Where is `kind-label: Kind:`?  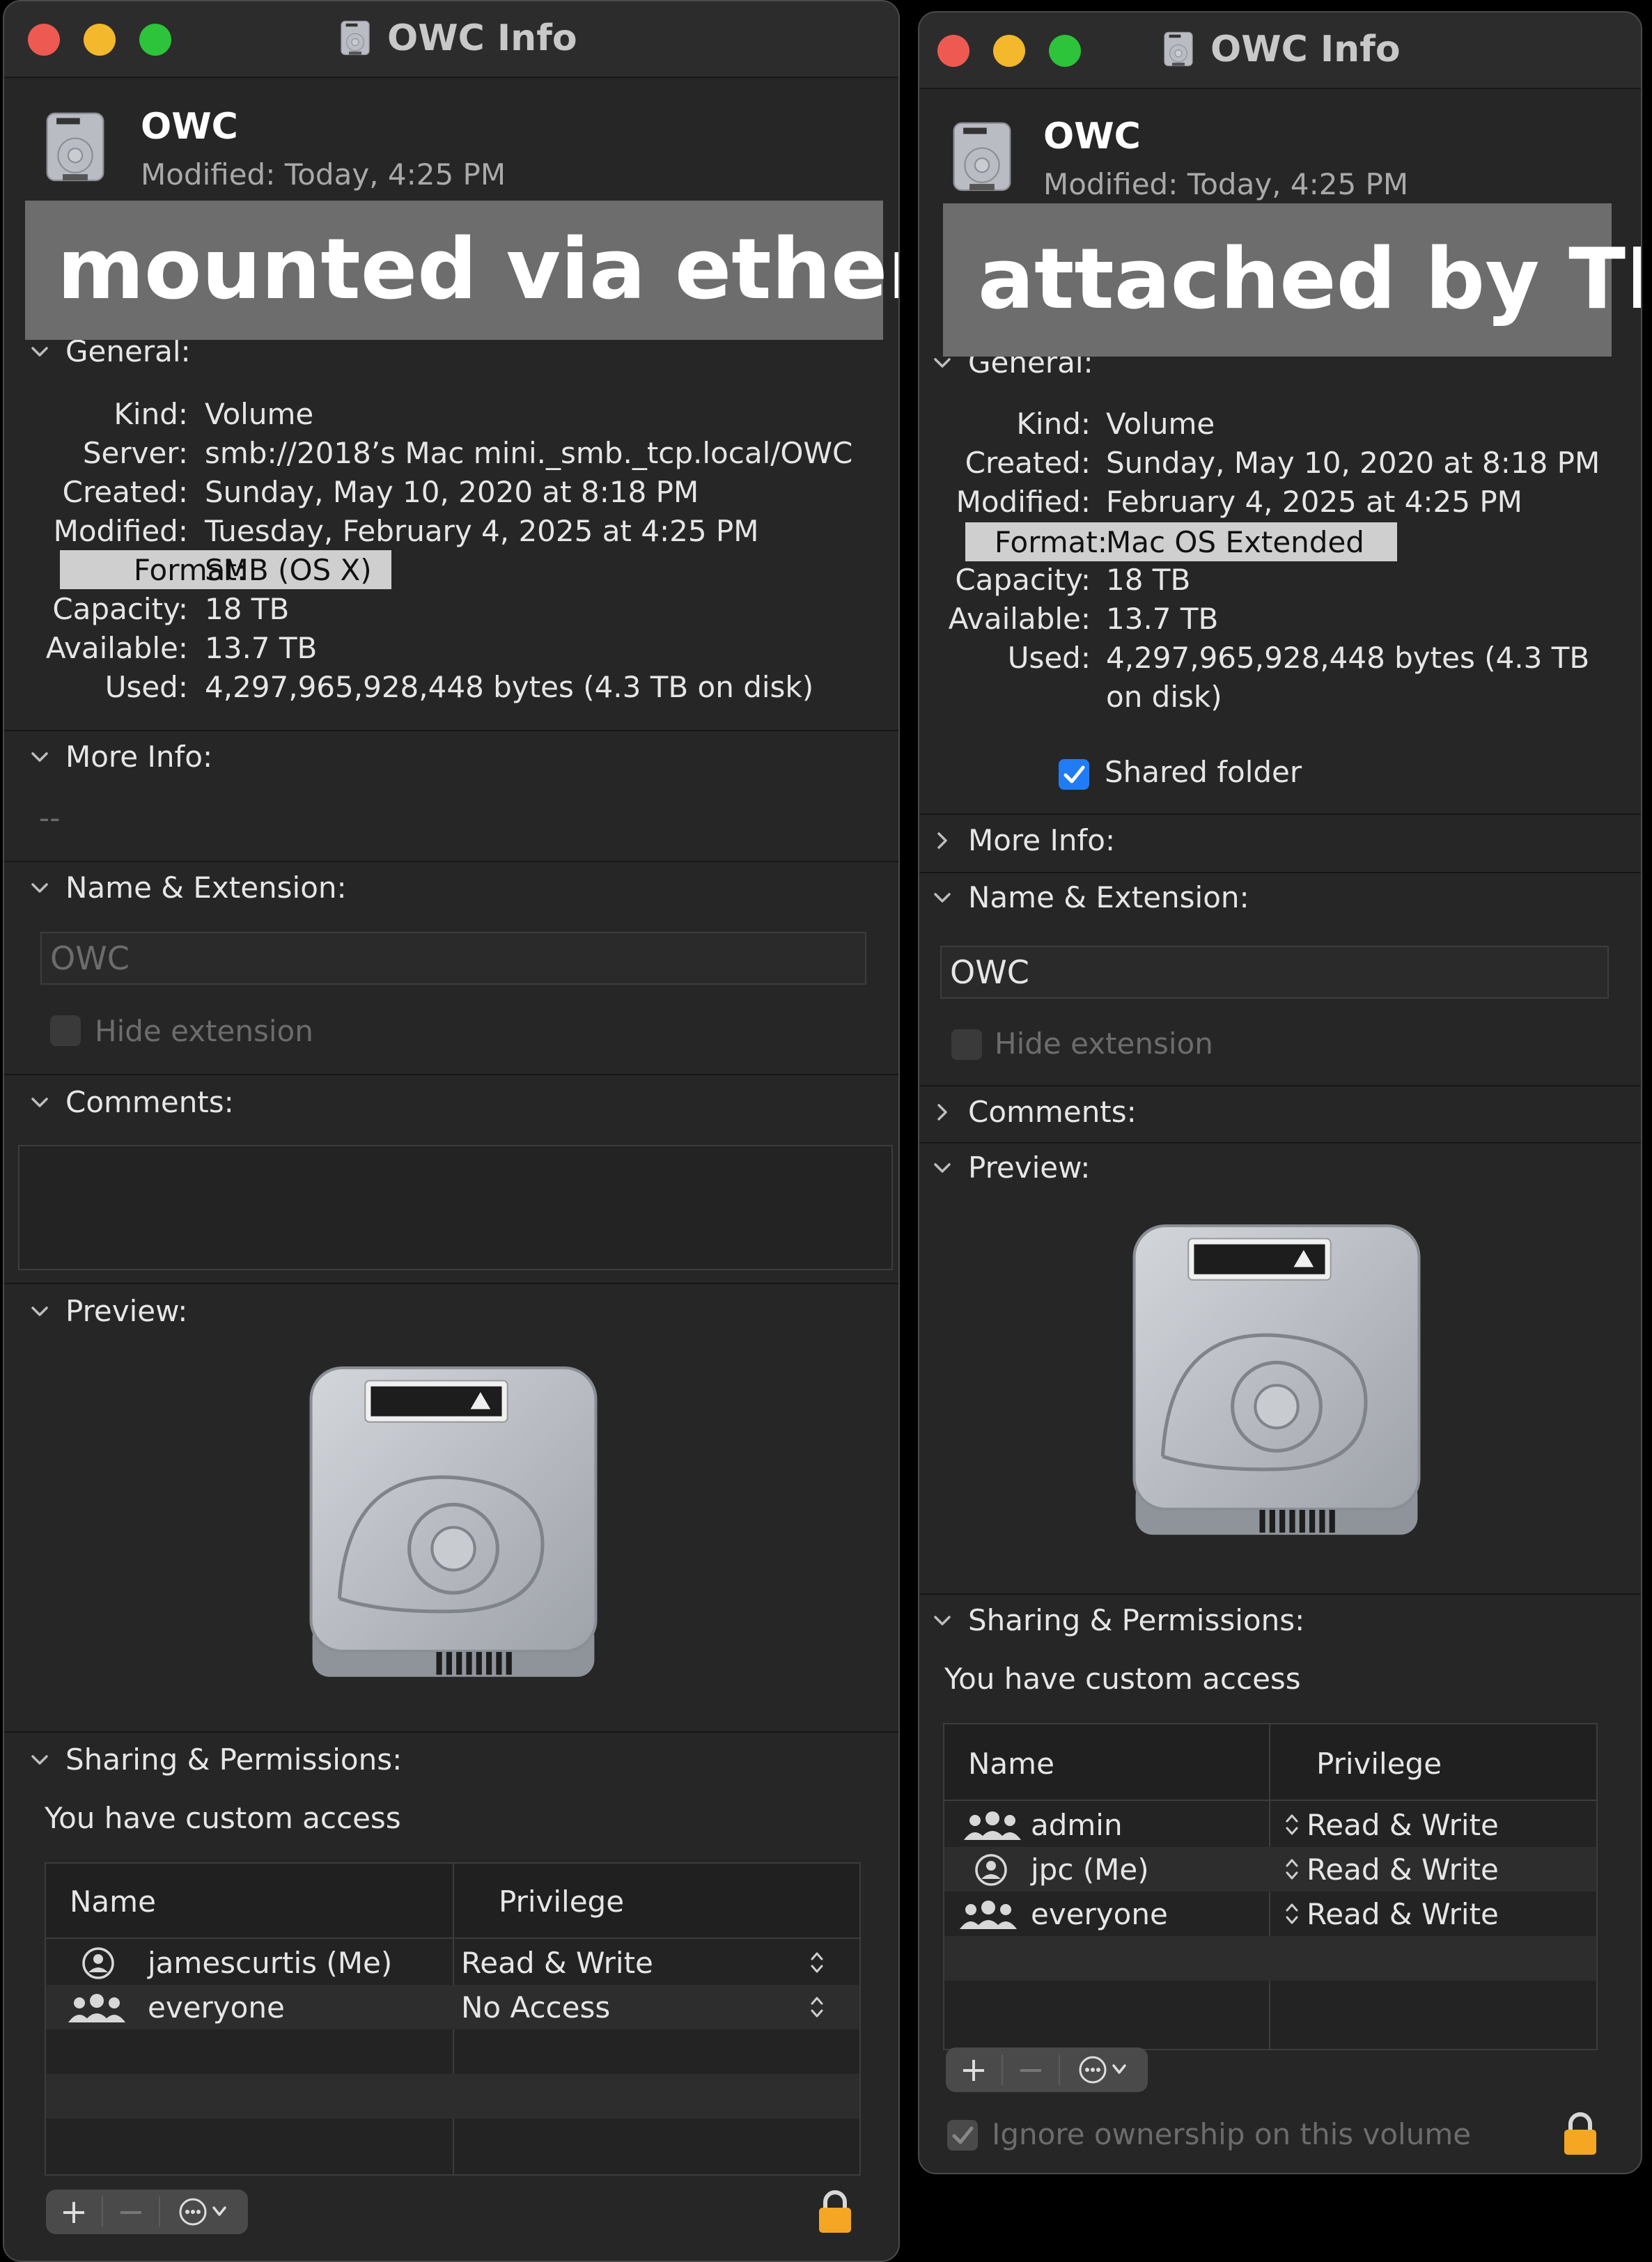 kind-label: Kind: is located at coordinates (1053, 424).